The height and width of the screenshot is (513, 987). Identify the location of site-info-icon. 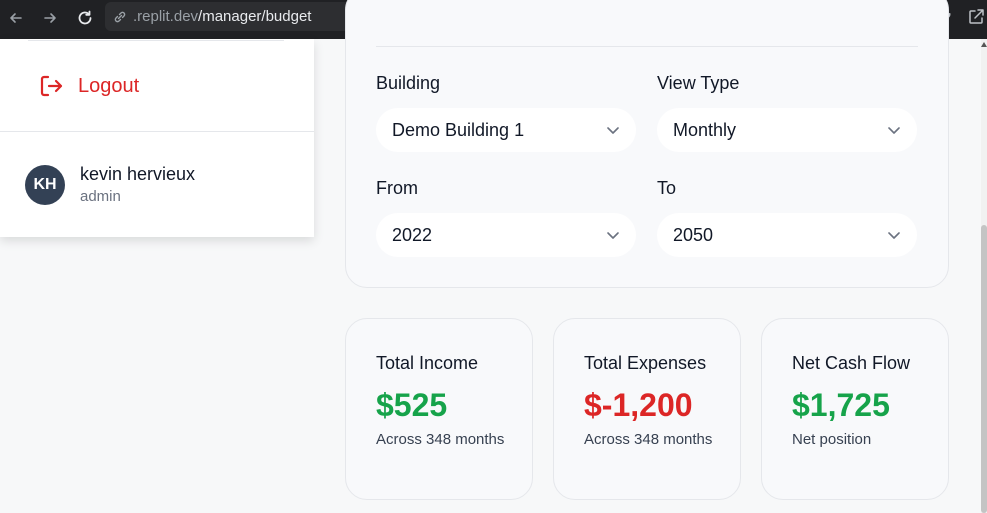
(121, 17).